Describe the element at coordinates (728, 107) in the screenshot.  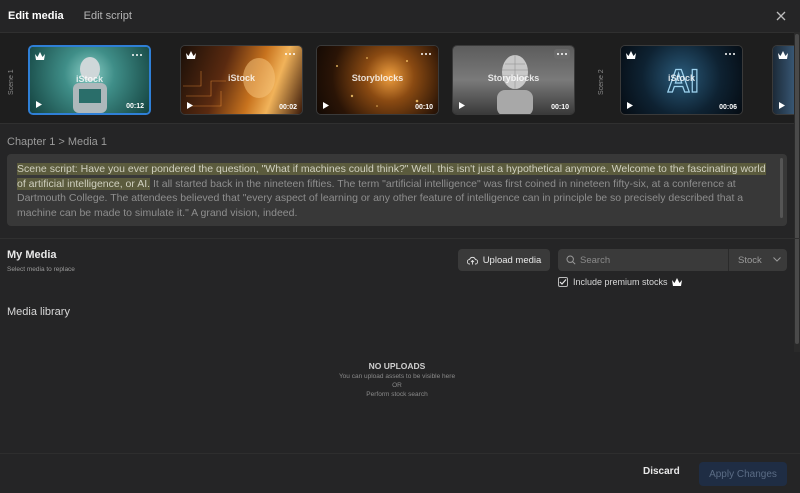
I see `thumbnail-duration: 00:06` at that location.